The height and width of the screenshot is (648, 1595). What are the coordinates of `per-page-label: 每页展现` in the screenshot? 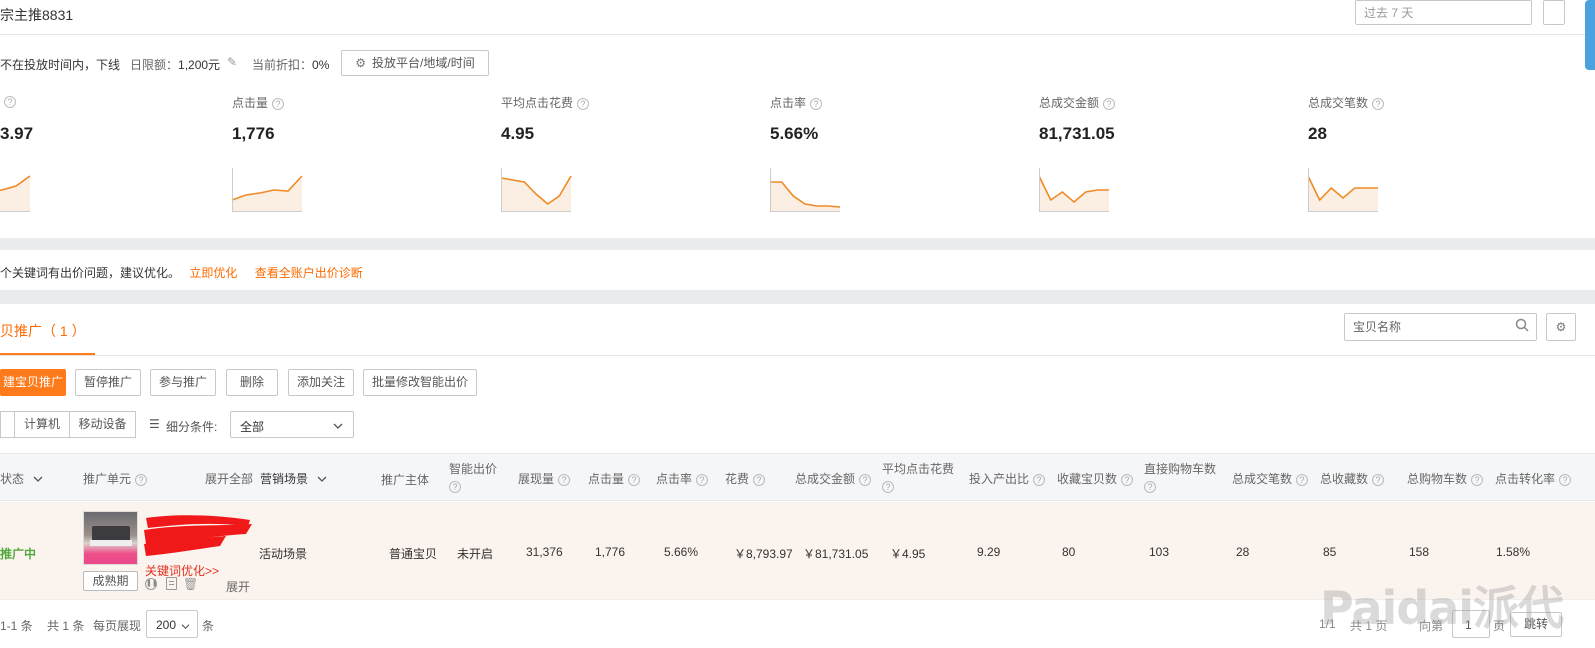 It's located at (117, 626).